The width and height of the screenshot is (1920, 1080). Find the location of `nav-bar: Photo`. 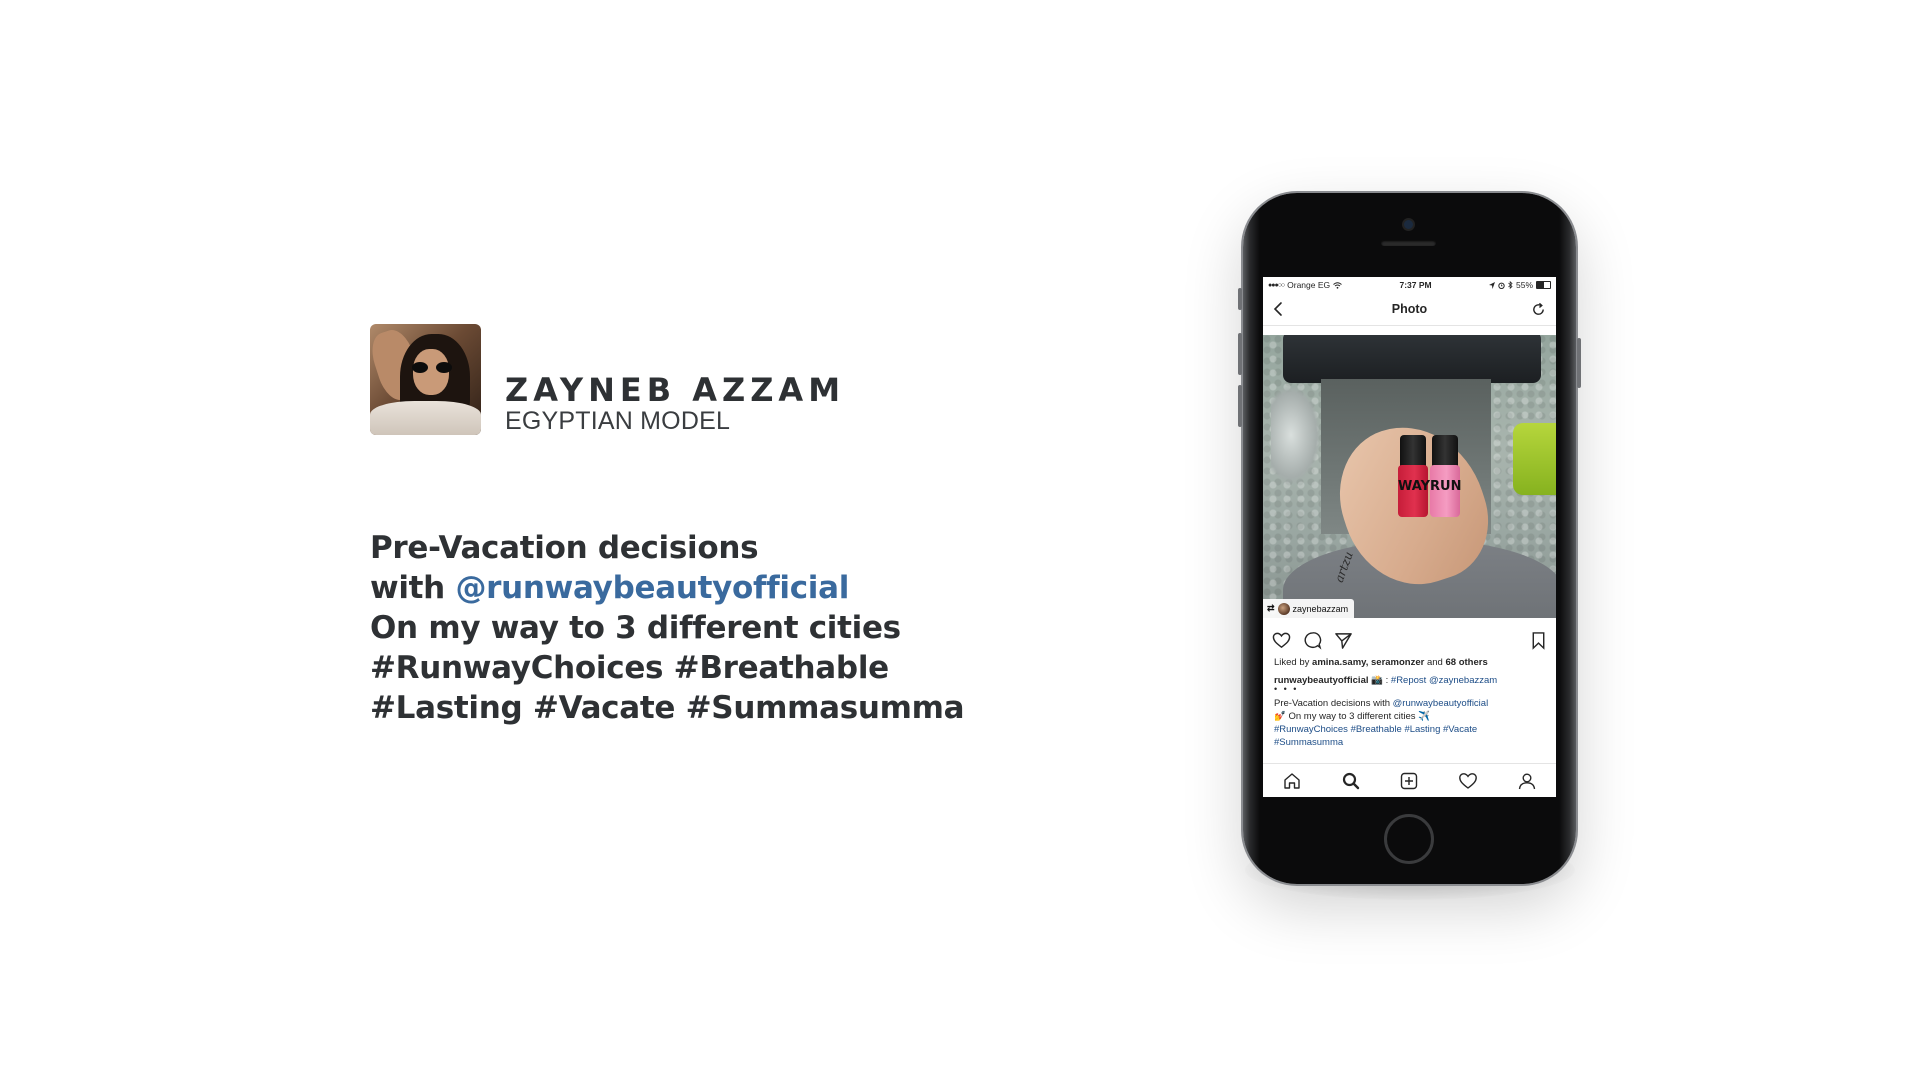

nav-bar: Photo is located at coordinates (1409, 309).